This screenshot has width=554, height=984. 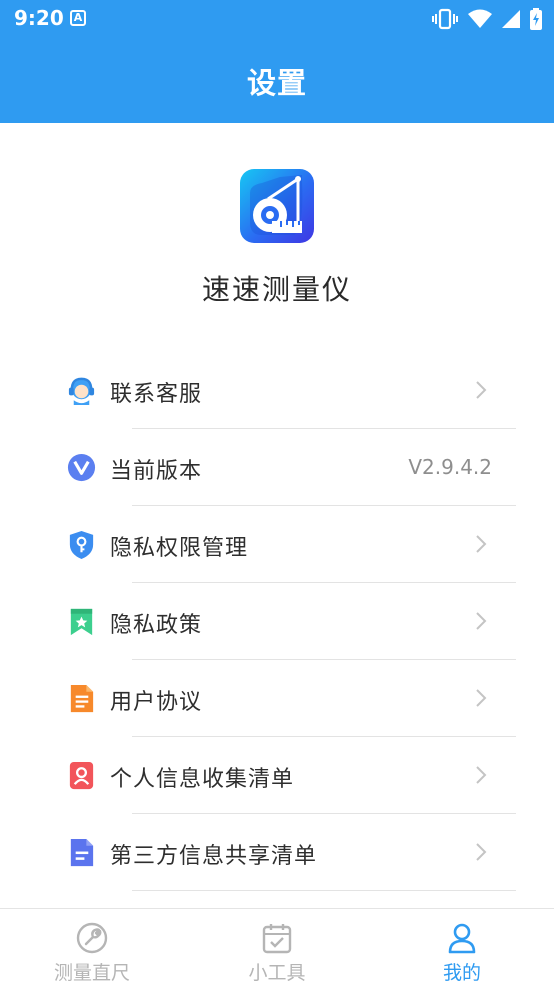 I want to click on bookmark-star-icon, so click(x=81, y=622).